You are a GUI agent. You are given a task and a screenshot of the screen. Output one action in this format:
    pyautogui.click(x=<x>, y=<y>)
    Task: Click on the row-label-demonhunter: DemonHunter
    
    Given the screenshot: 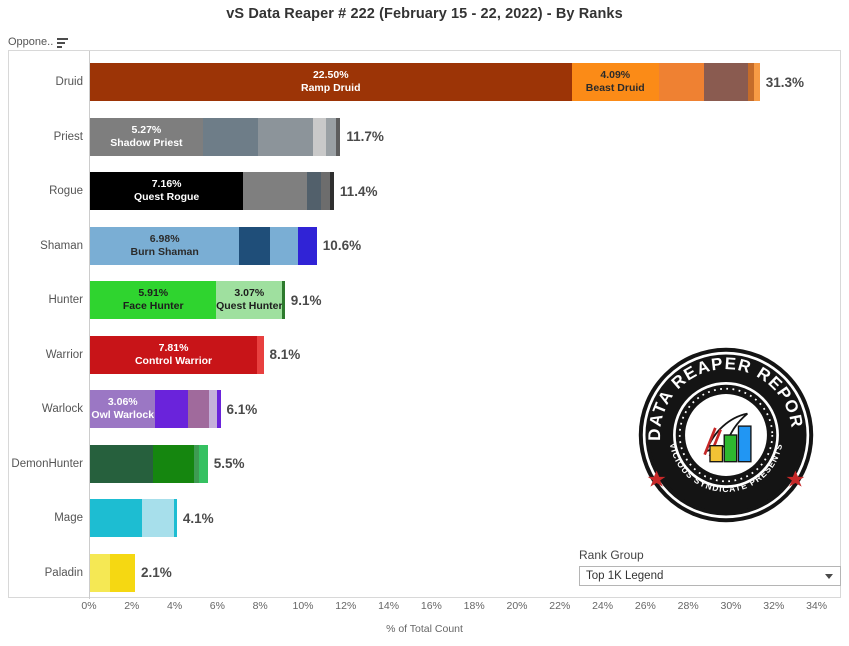 What is the action you would take?
    pyautogui.click(x=47, y=463)
    